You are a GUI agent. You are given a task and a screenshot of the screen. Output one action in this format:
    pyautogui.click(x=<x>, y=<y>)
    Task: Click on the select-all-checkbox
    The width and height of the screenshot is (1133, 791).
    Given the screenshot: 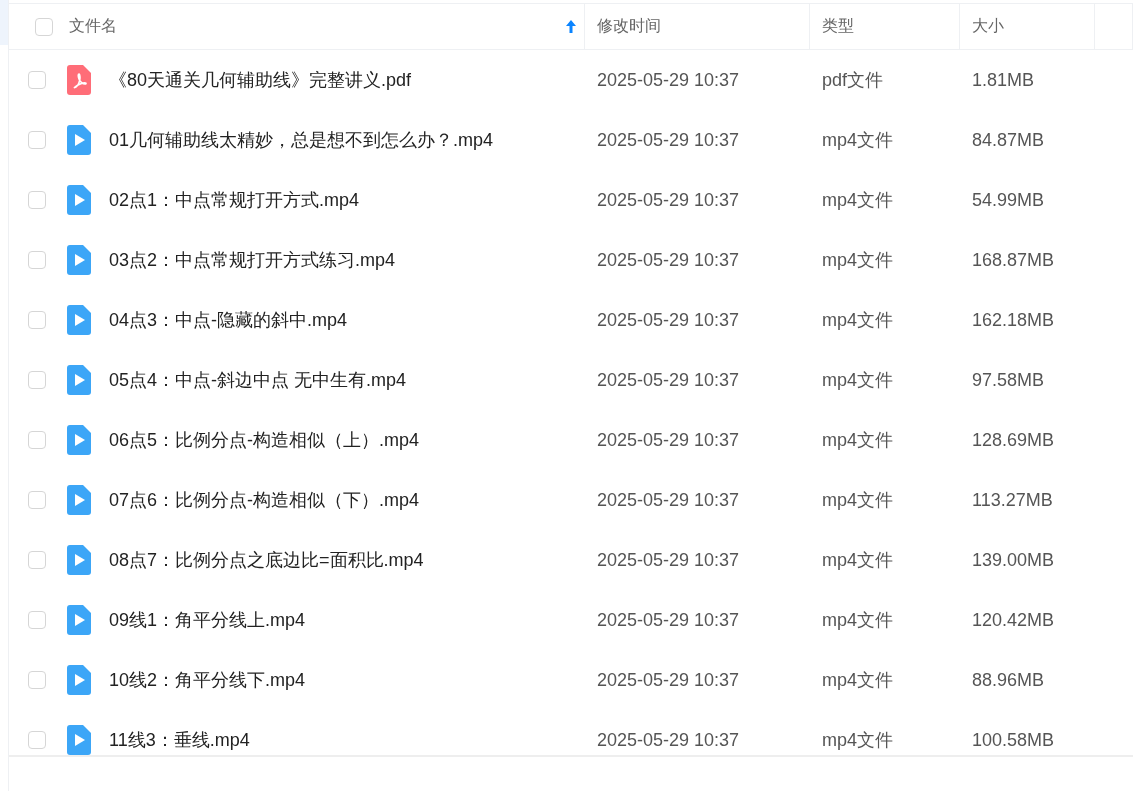 What is the action you would take?
    pyautogui.click(x=44, y=26)
    